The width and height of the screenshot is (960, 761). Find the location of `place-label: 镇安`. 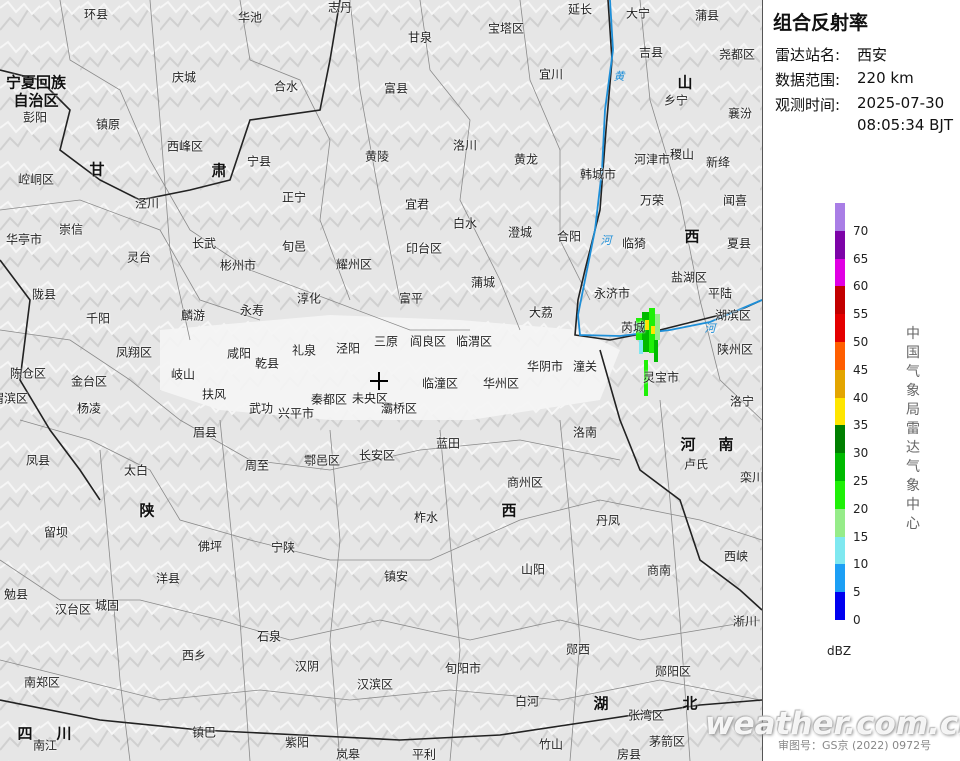

place-label: 镇安 is located at coordinates (396, 576).